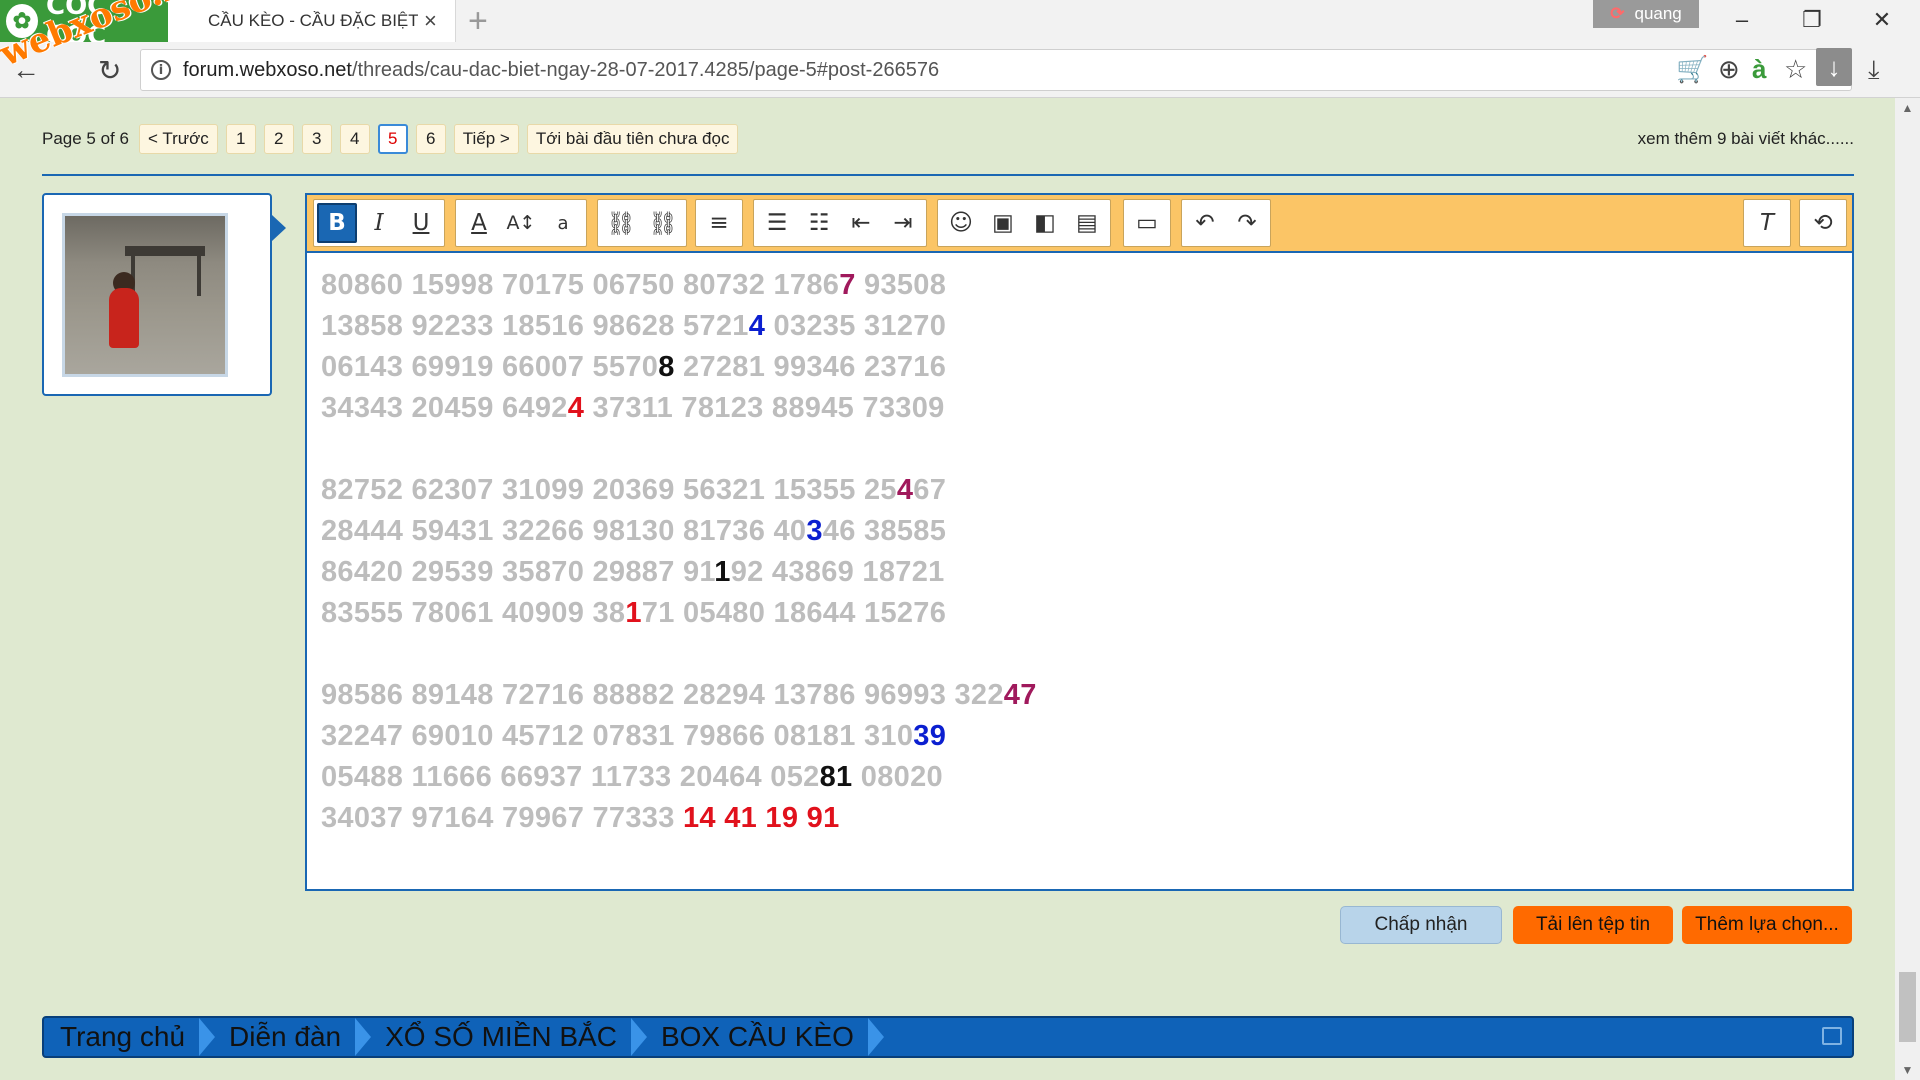 The width and height of the screenshot is (1920, 1080). Describe the element at coordinates (1020, 695) in the screenshot. I see `highlighted-digits: 47` at that location.